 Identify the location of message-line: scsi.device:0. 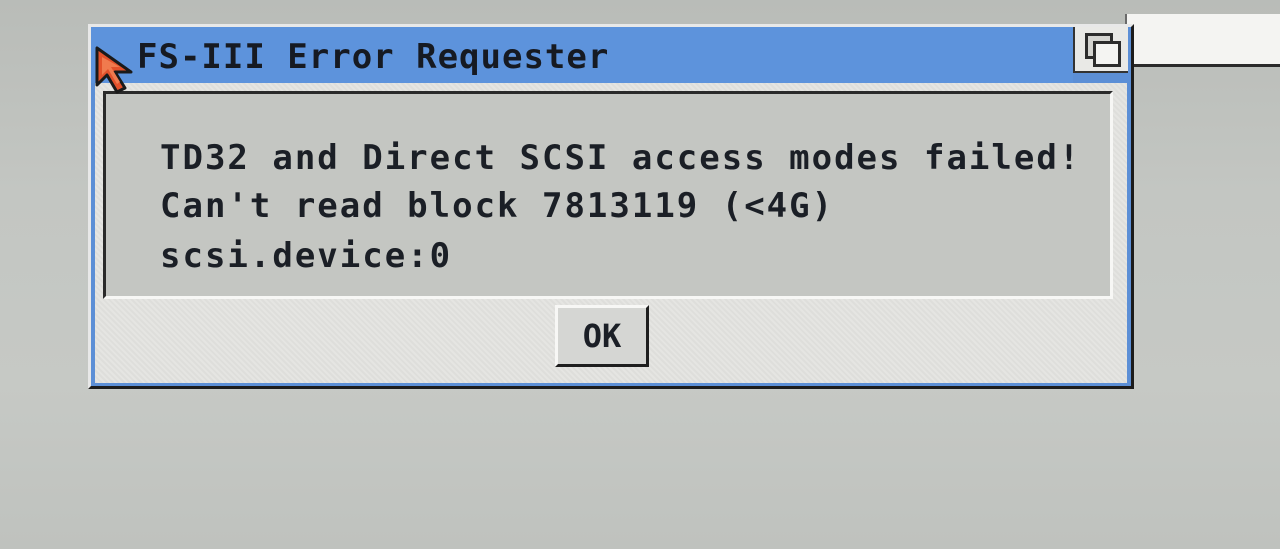
(306, 256).